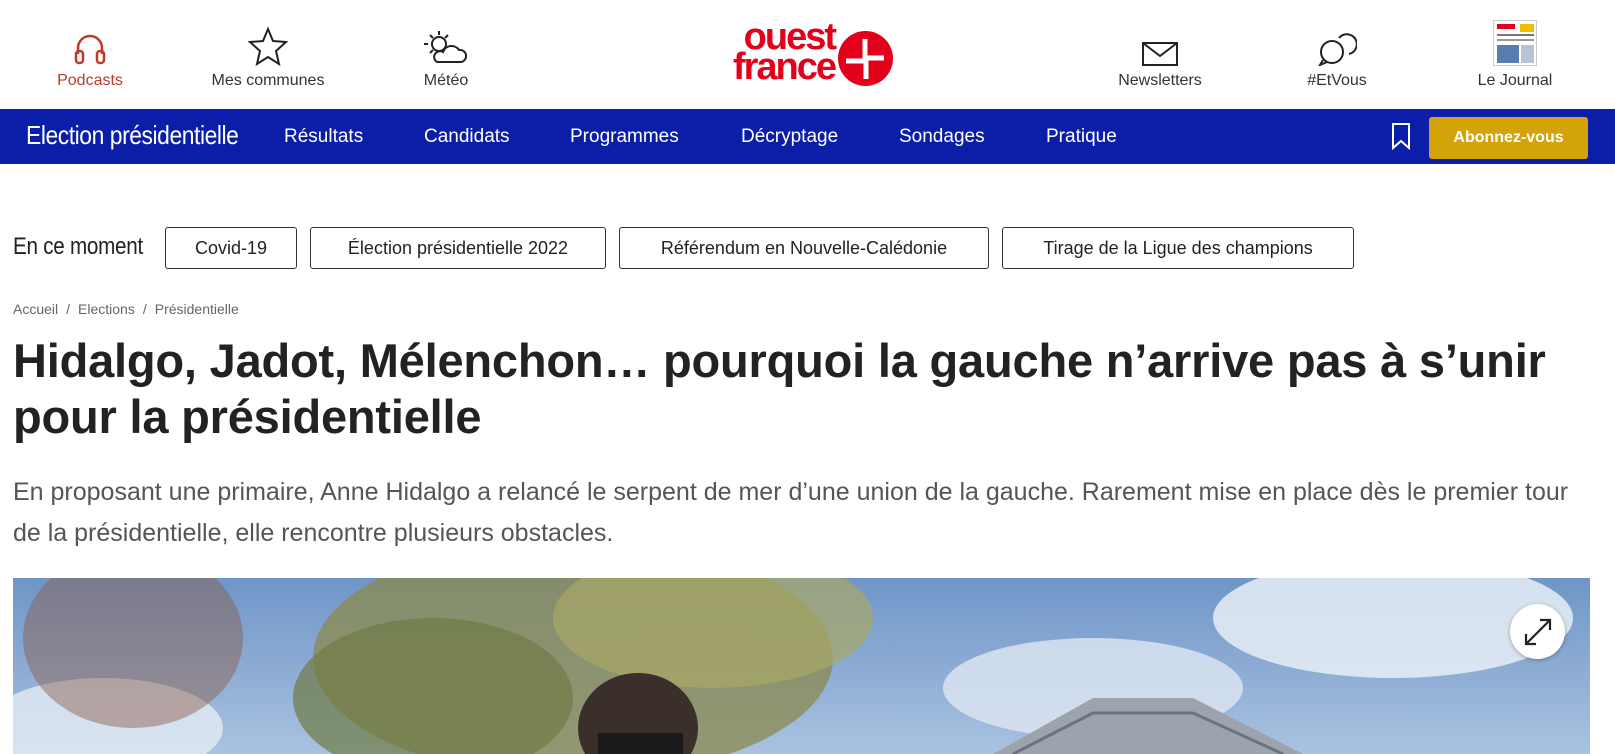 This screenshot has height=754, width=1615. Describe the element at coordinates (1401, 136) in the screenshot. I see `bookmark-icon` at that location.